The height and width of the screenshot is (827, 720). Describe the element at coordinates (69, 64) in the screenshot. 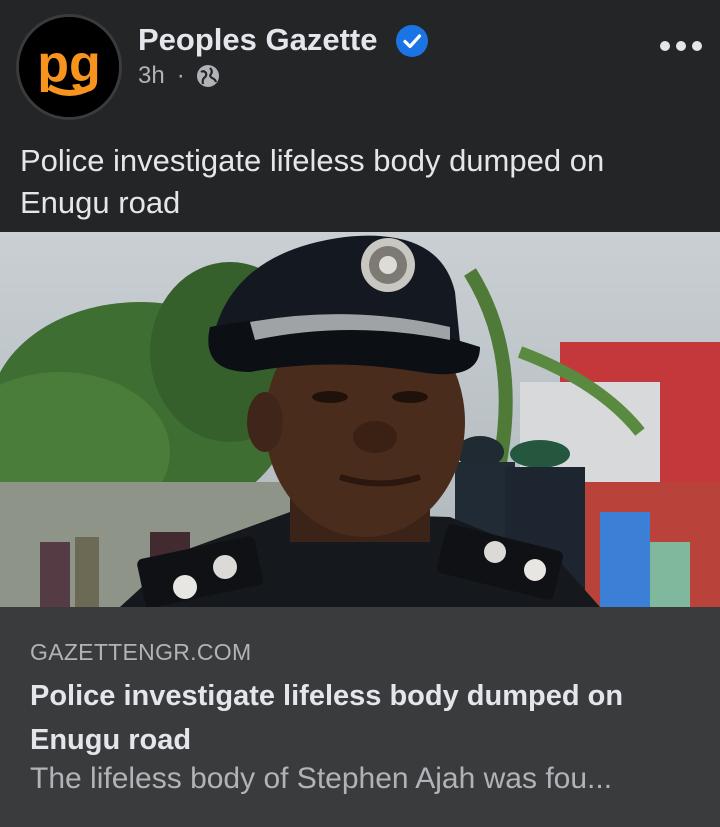

I see `logo-text: pg` at that location.